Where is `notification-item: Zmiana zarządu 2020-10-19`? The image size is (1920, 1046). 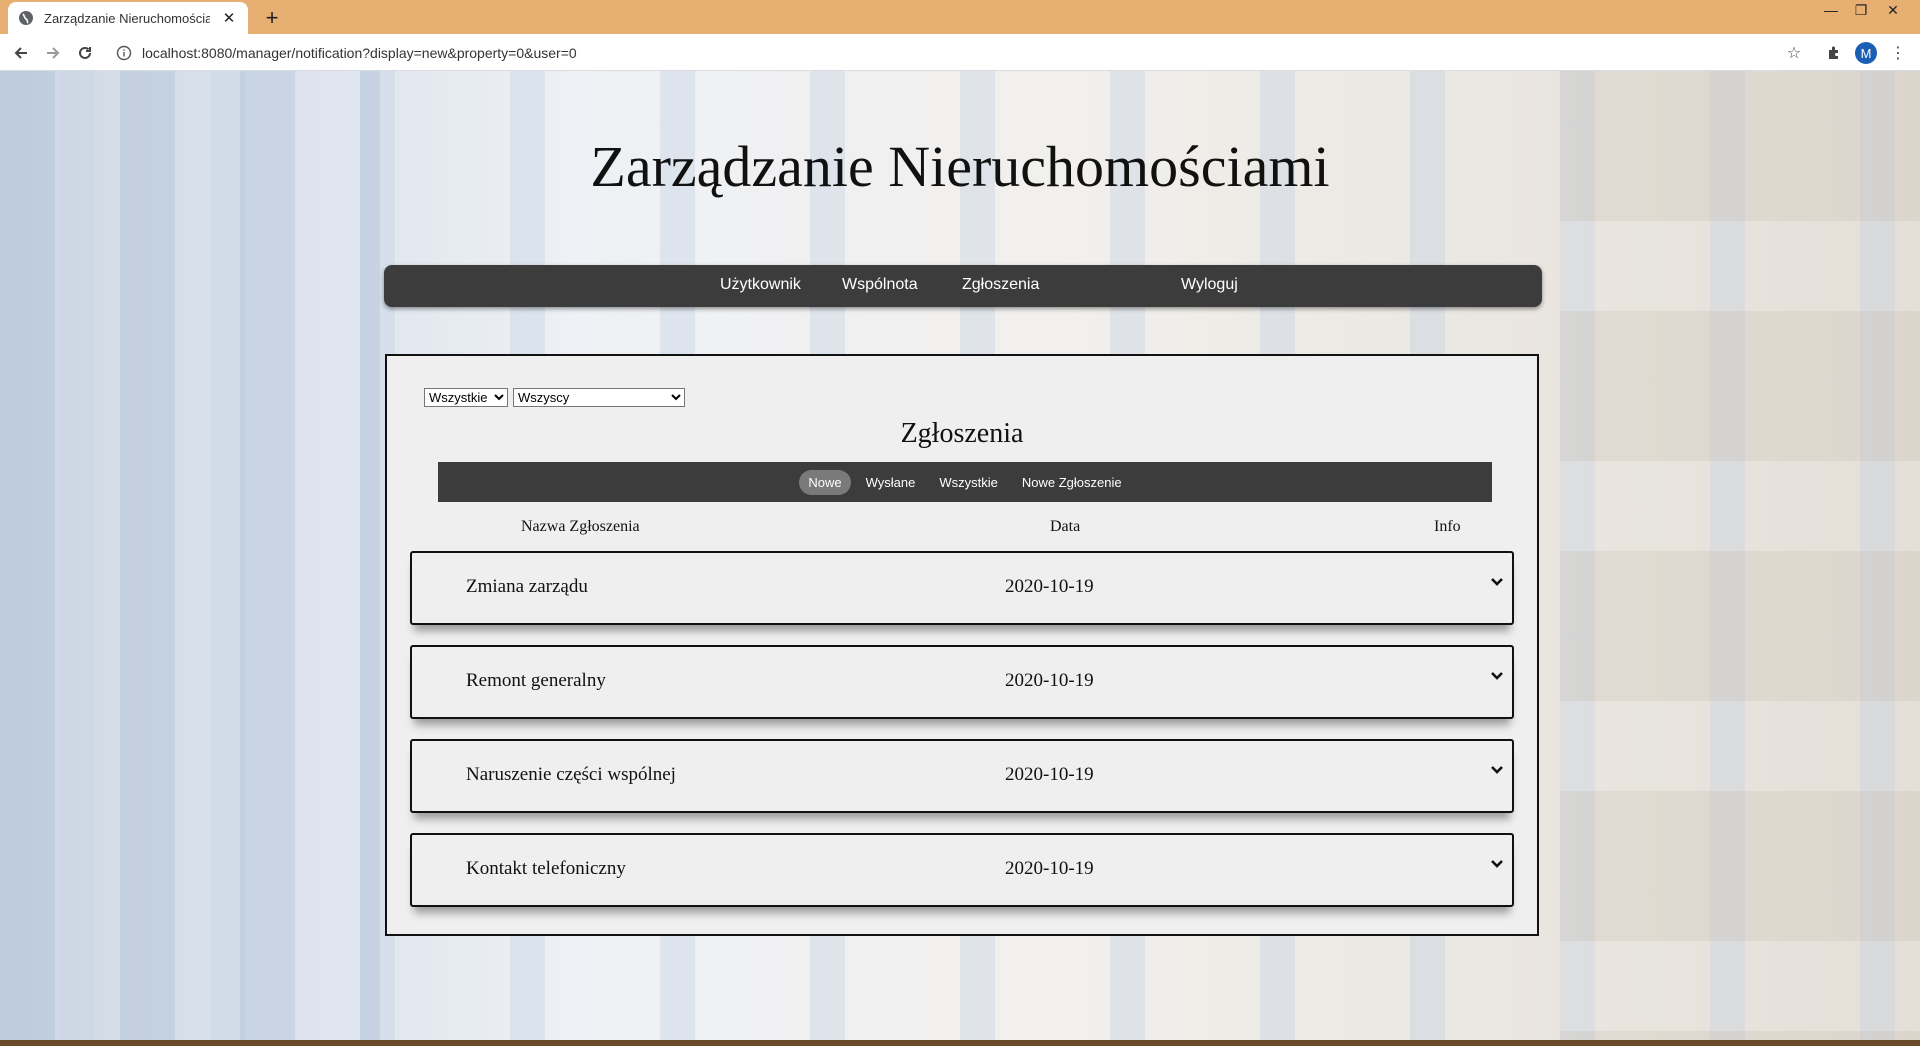
notification-item: Zmiana zarządu 2020-10-19 is located at coordinates (962, 588).